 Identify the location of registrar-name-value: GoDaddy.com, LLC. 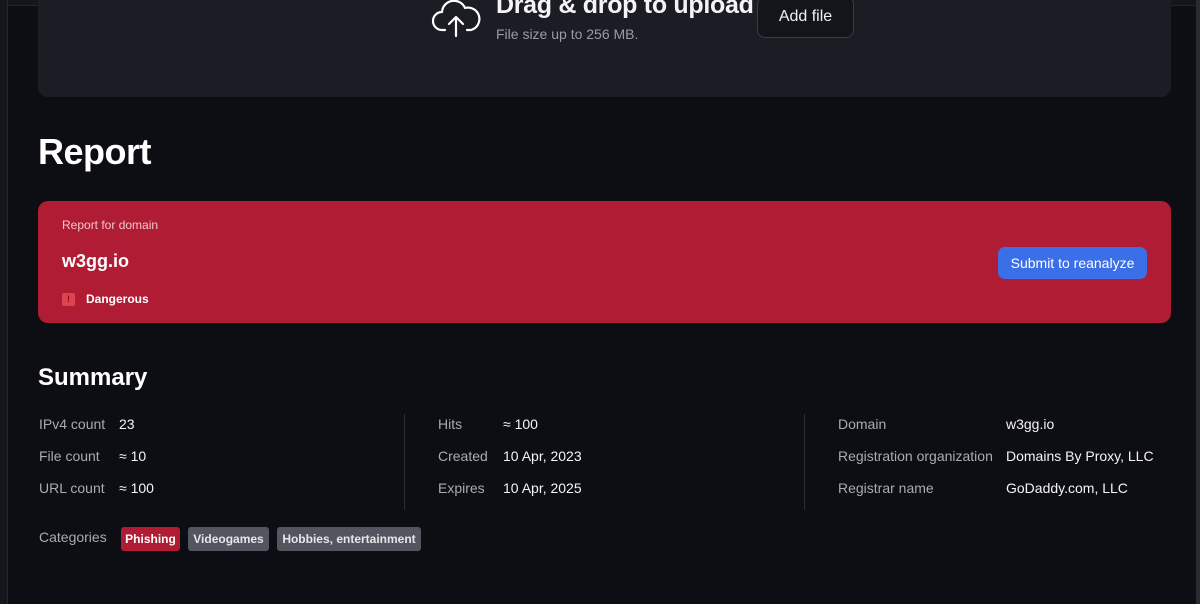
(1067, 488).